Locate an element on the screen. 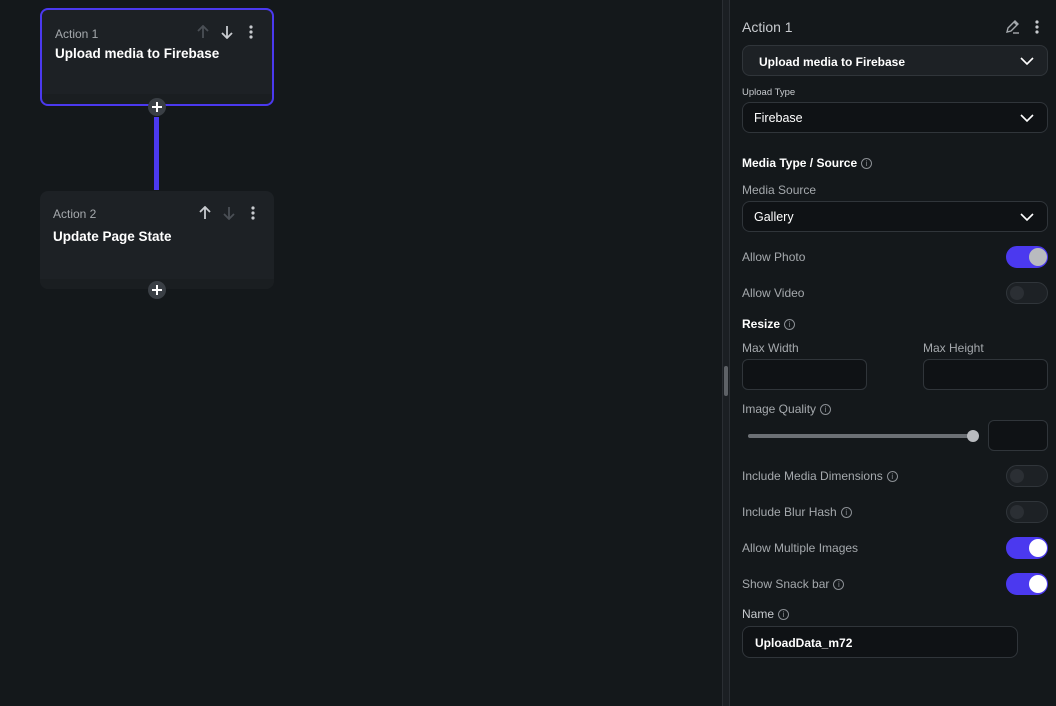  upload-type-label: Upload Type is located at coordinates (769, 92).